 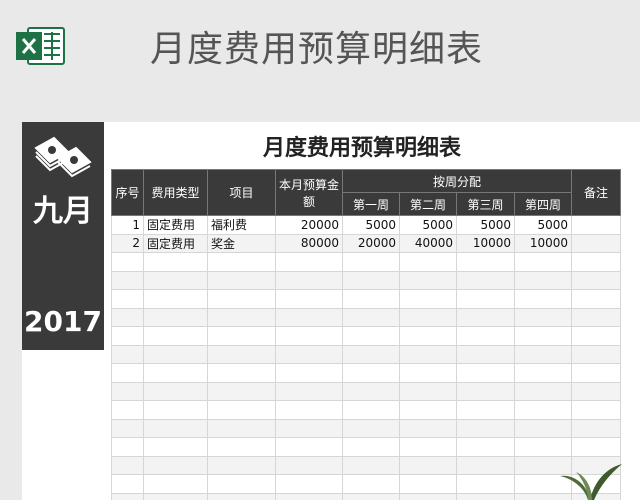 What do you see at coordinates (127, 225) in the screenshot?
I see `cell-seq: 1` at bounding box center [127, 225].